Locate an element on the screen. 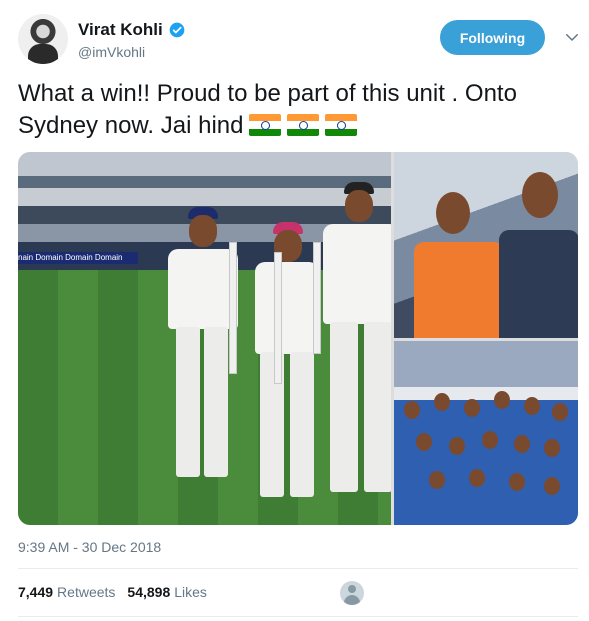  author-name-row: Virat Kohli is located at coordinates (131, 30).